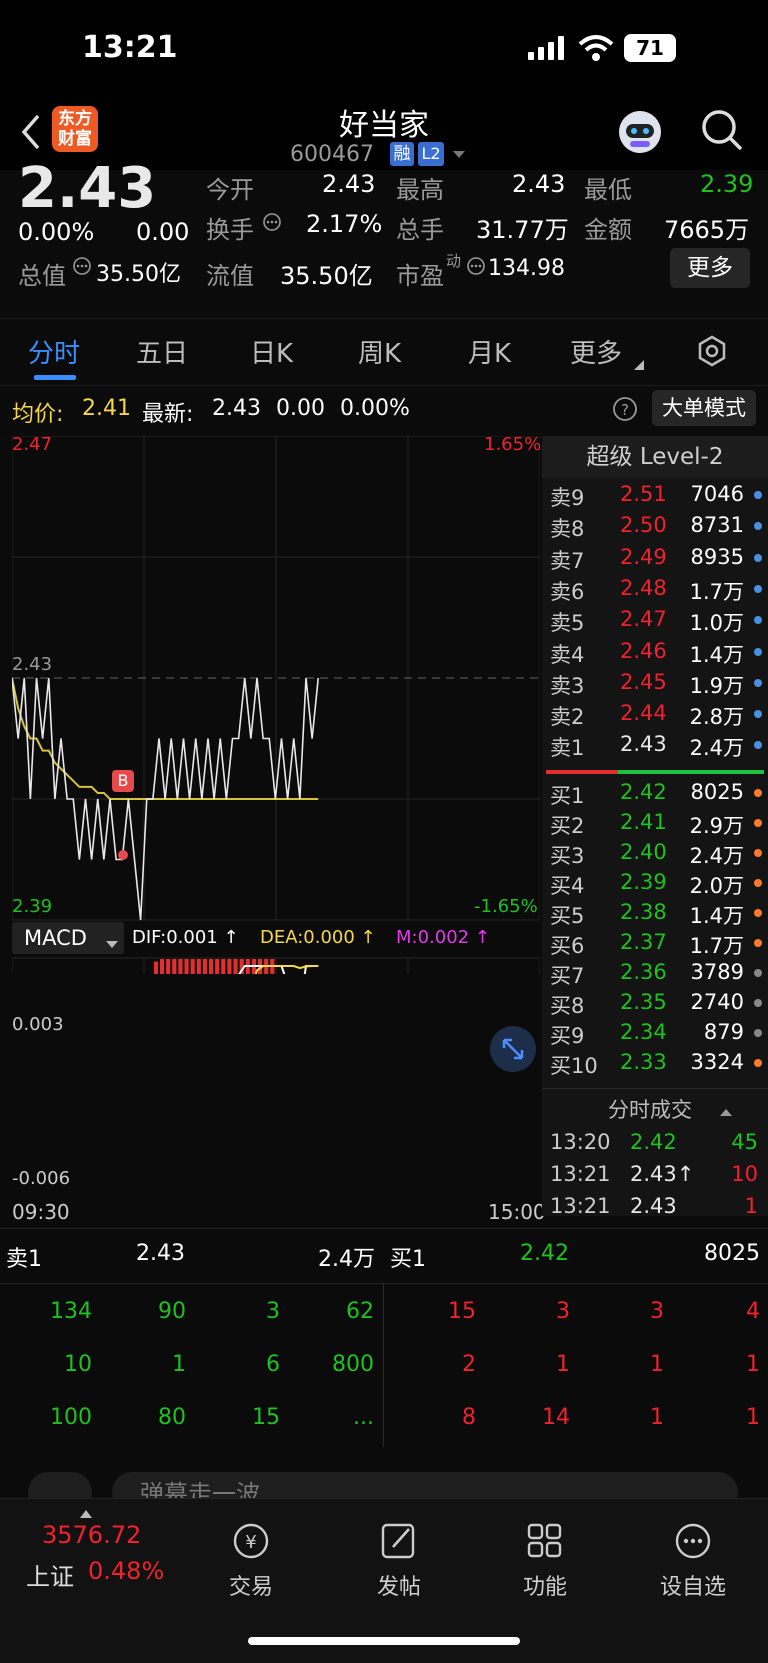 The image size is (768, 1663). What do you see at coordinates (567, 796) in the screenshot?
I see `level-label: 买1` at bounding box center [567, 796].